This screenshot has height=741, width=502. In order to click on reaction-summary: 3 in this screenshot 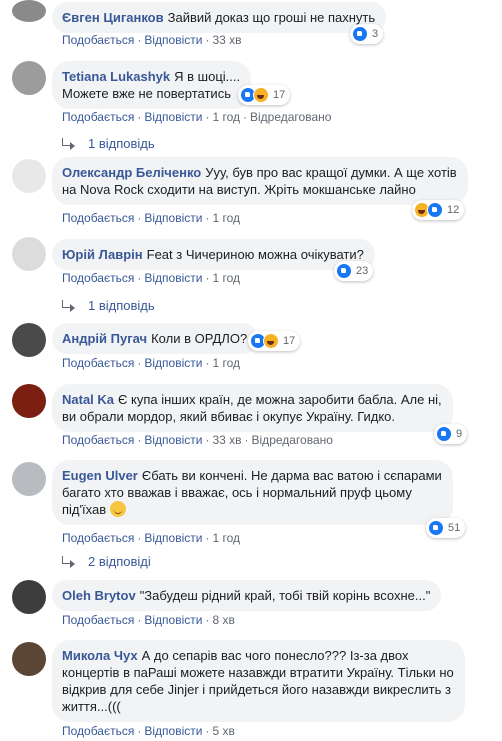, I will do `click(367, 34)`.